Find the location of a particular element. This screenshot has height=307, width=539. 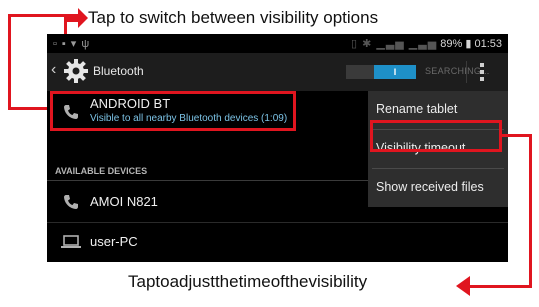

bottom-arrow-icon is located at coordinates (463, 286).